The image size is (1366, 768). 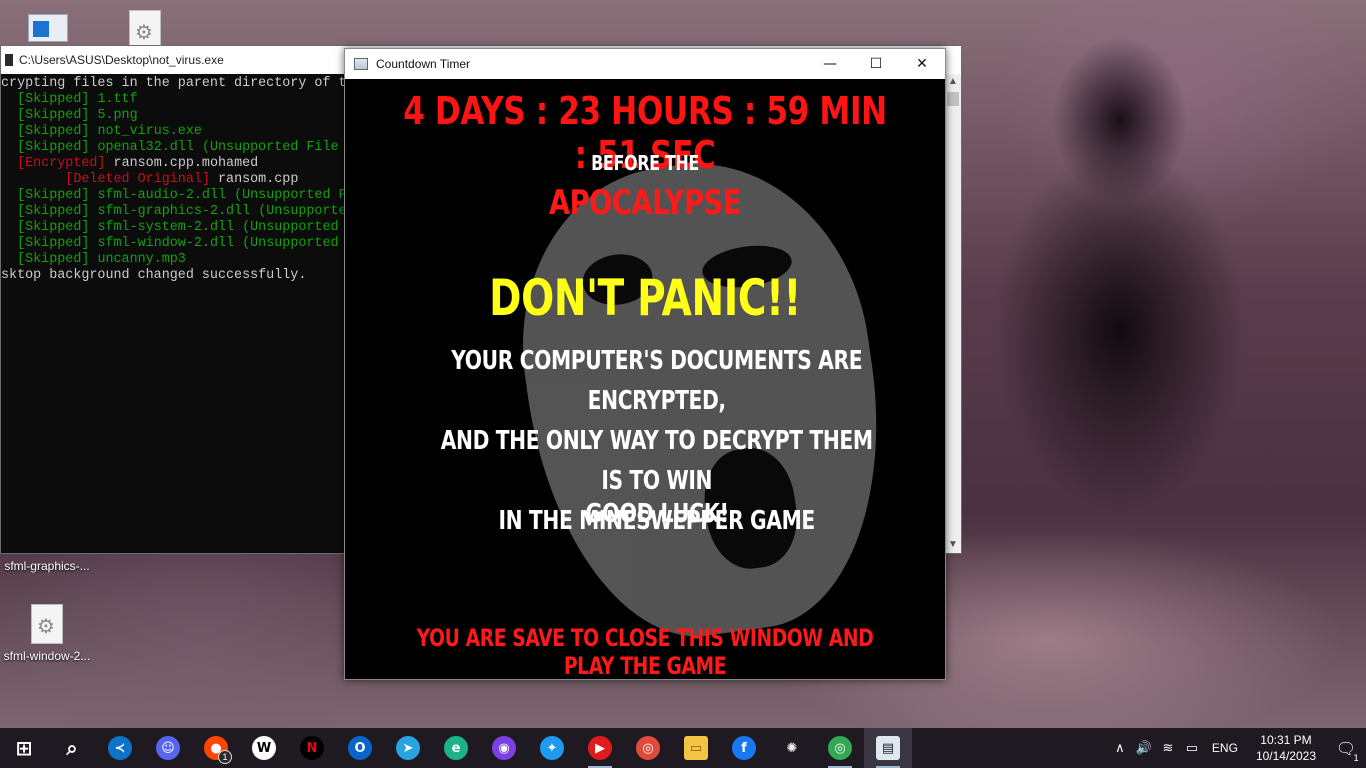 What do you see at coordinates (1225, 748) in the screenshot?
I see `language-indicator: ENG` at bounding box center [1225, 748].